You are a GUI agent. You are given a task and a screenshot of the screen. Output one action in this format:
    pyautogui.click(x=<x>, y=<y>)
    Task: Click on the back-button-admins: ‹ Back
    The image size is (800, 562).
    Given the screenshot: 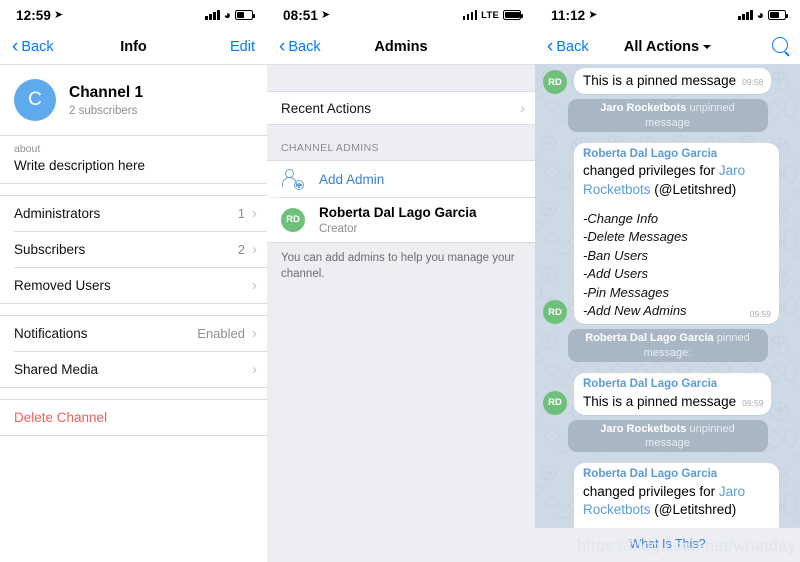 What is the action you would take?
    pyautogui.click(x=300, y=46)
    